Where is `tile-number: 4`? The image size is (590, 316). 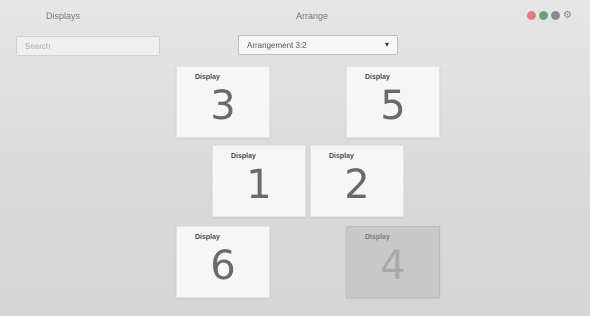 tile-number: 4 is located at coordinates (393, 266).